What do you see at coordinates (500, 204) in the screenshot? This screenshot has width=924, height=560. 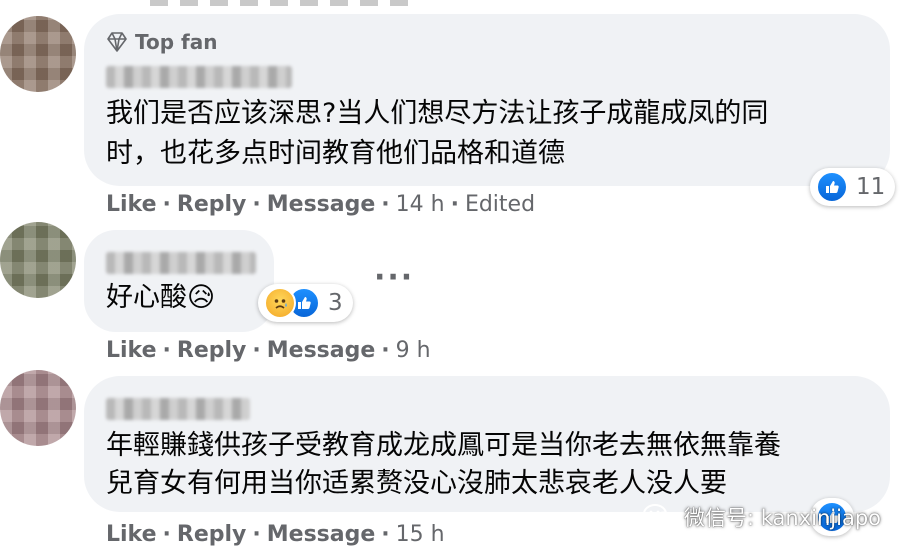 I see `edited-label: Edited` at bounding box center [500, 204].